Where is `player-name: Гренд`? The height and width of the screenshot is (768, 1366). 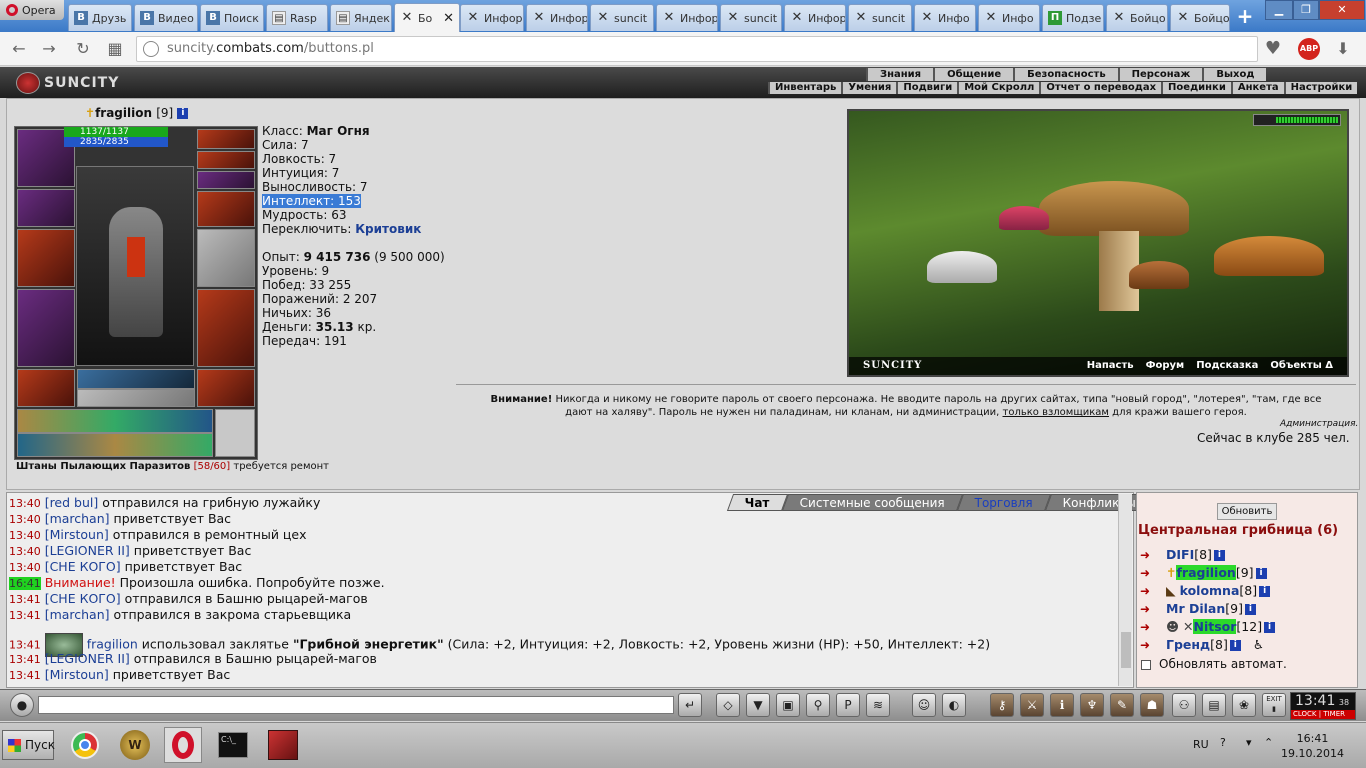
player-name: Гренд is located at coordinates (1188, 644).